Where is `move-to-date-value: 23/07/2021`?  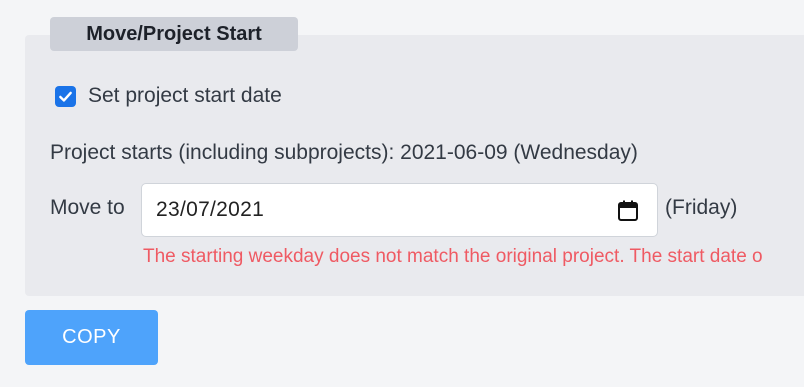
move-to-date-value: 23/07/2021 is located at coordinates (210, 210).